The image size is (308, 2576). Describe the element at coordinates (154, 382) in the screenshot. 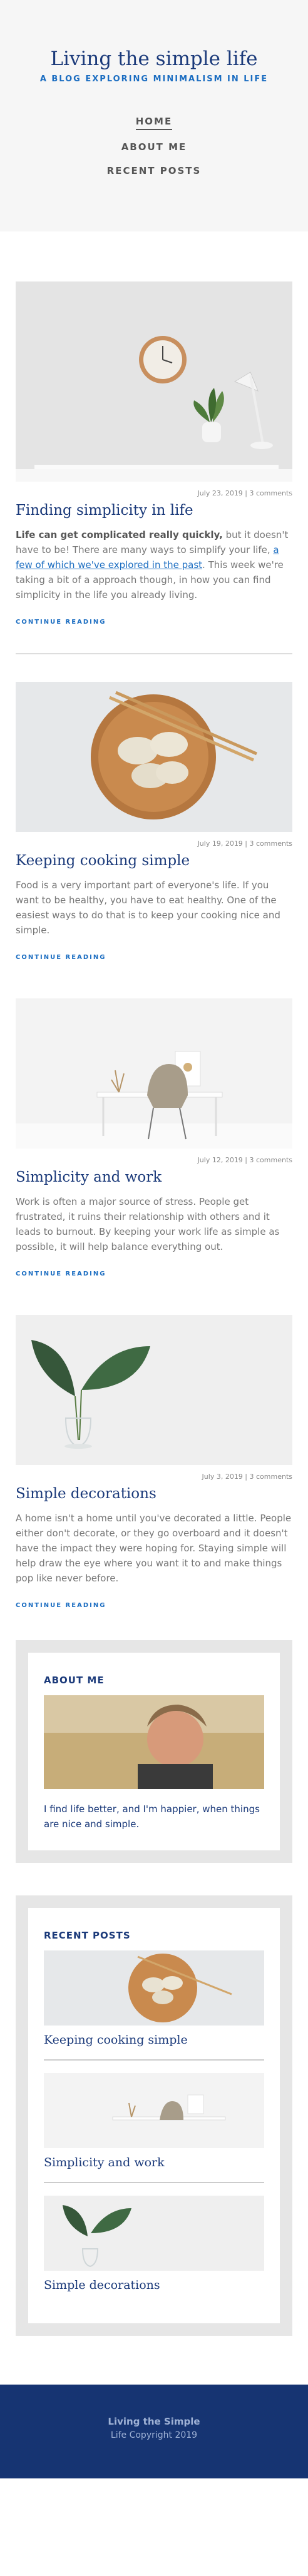

I see `post-image-clock-plant` at that location.